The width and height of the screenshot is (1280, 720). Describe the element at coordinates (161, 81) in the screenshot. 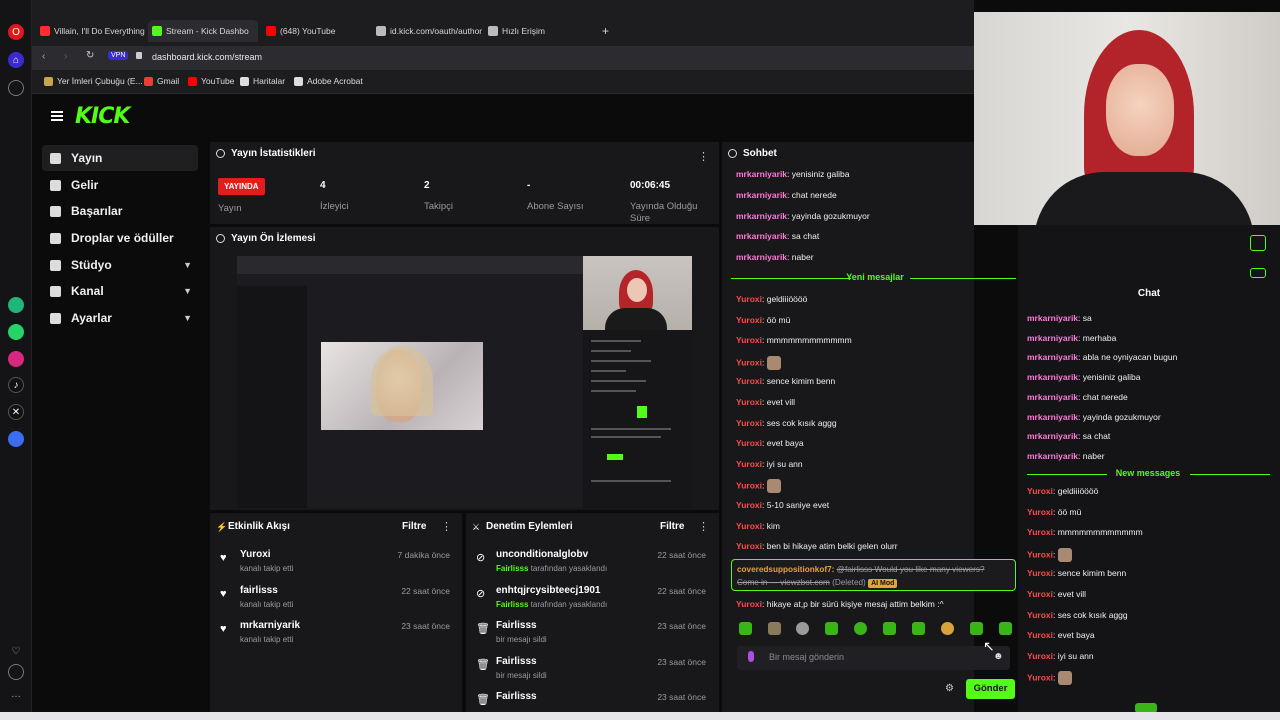

I see `bookmark-gmail: Gmail` at that location.